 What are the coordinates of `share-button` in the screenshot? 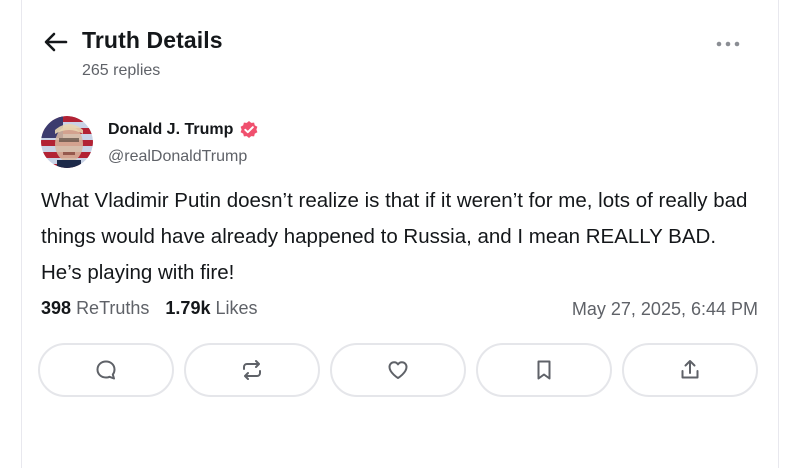 It's located at (690, 370).